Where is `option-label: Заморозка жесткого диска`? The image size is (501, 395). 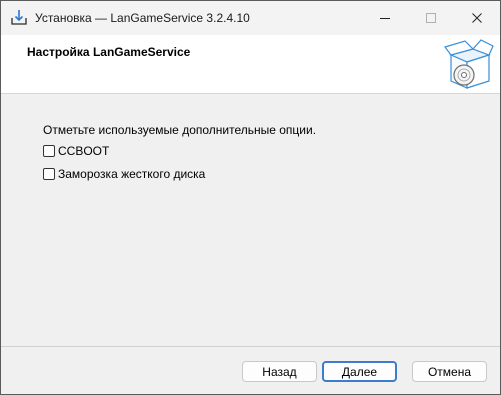 option-label: Заморозка жесткого диска is located at coordinates (132, 174).